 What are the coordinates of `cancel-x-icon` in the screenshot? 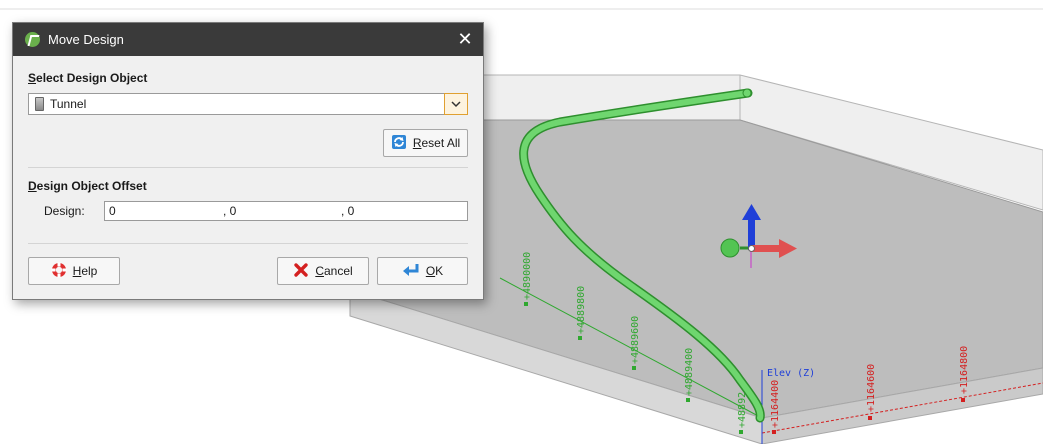 It's located at (301, 271).